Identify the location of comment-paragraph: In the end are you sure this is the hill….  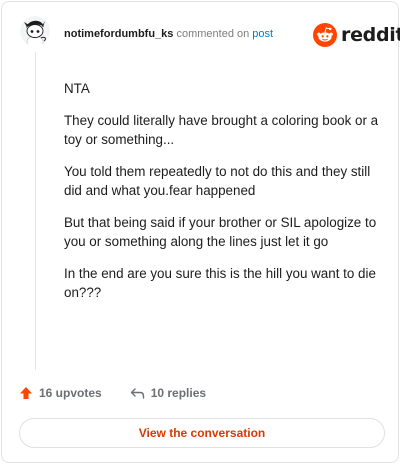
(220, 283).